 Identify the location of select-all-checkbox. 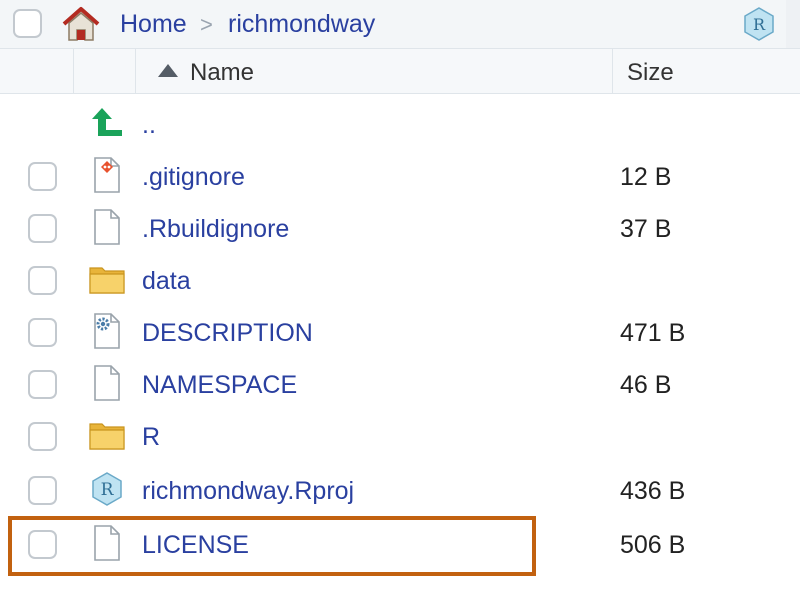
(27, 23).